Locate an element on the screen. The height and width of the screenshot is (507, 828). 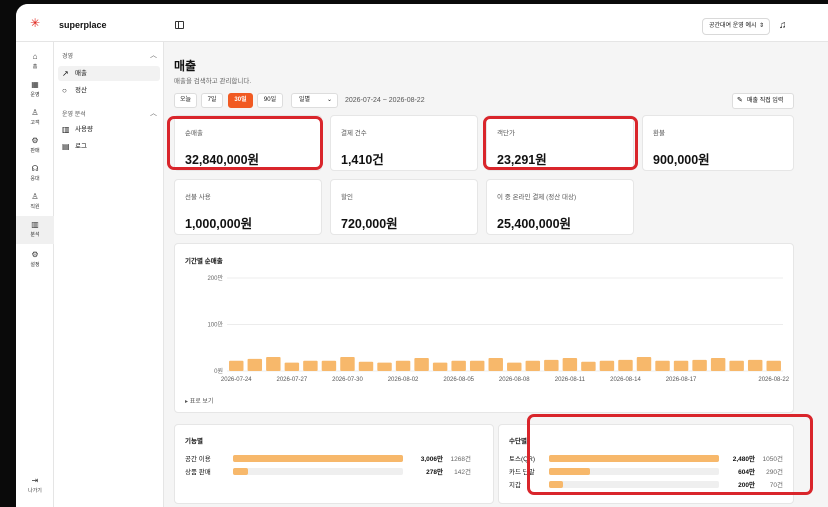
kpi-value: 25,400,000원 is located at coordinates (534, 224).